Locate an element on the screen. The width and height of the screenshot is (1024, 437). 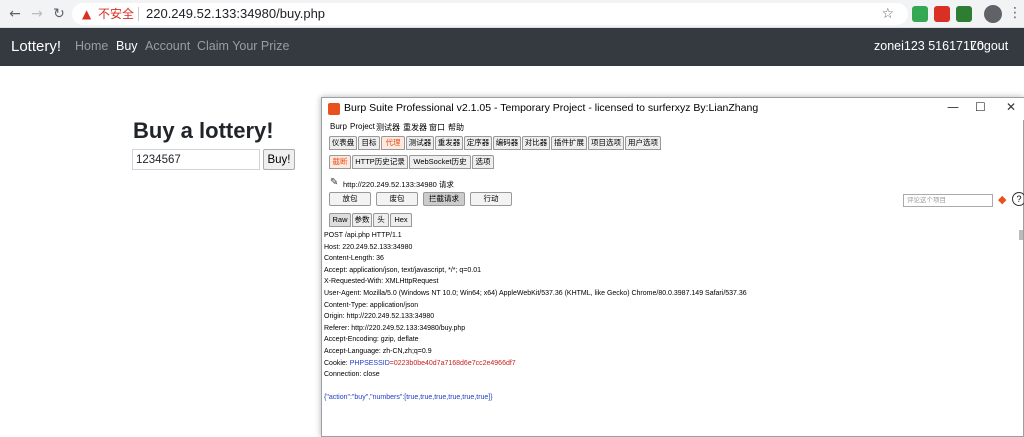
subtab-websocket-history: WebSocket历史 is located at coordinates (440, 162).